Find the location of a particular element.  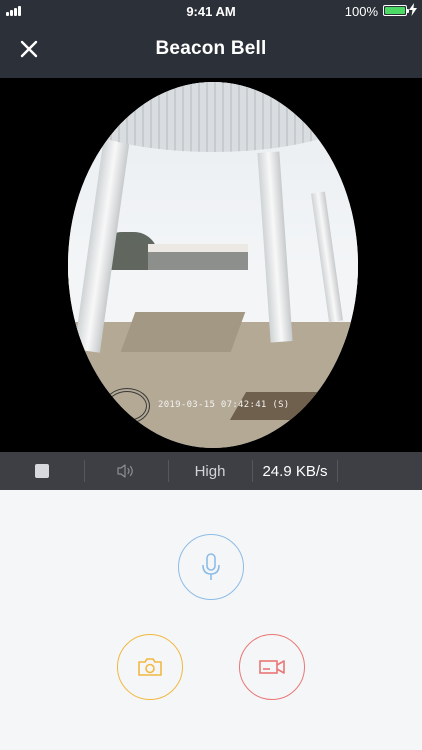

header: 9:41 AM 100% Beacon Bell is located at coordinates (211, 39).